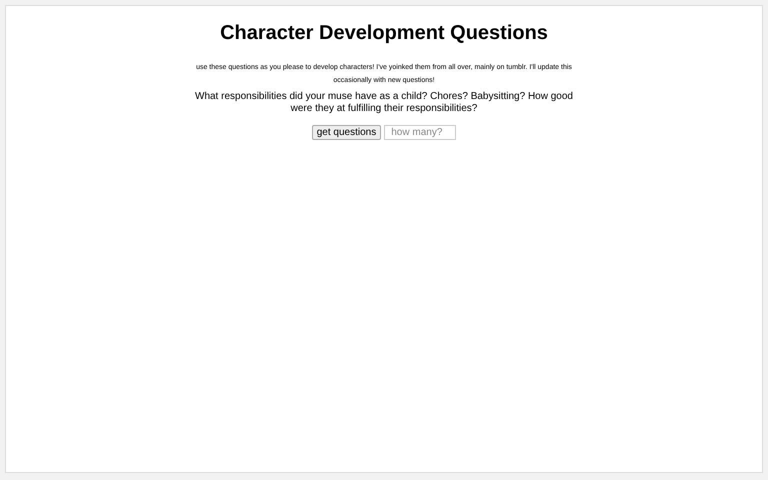 This screenshot has height=480, width=768. I want to click on get-questions-button: get questions, so click(347, 132).